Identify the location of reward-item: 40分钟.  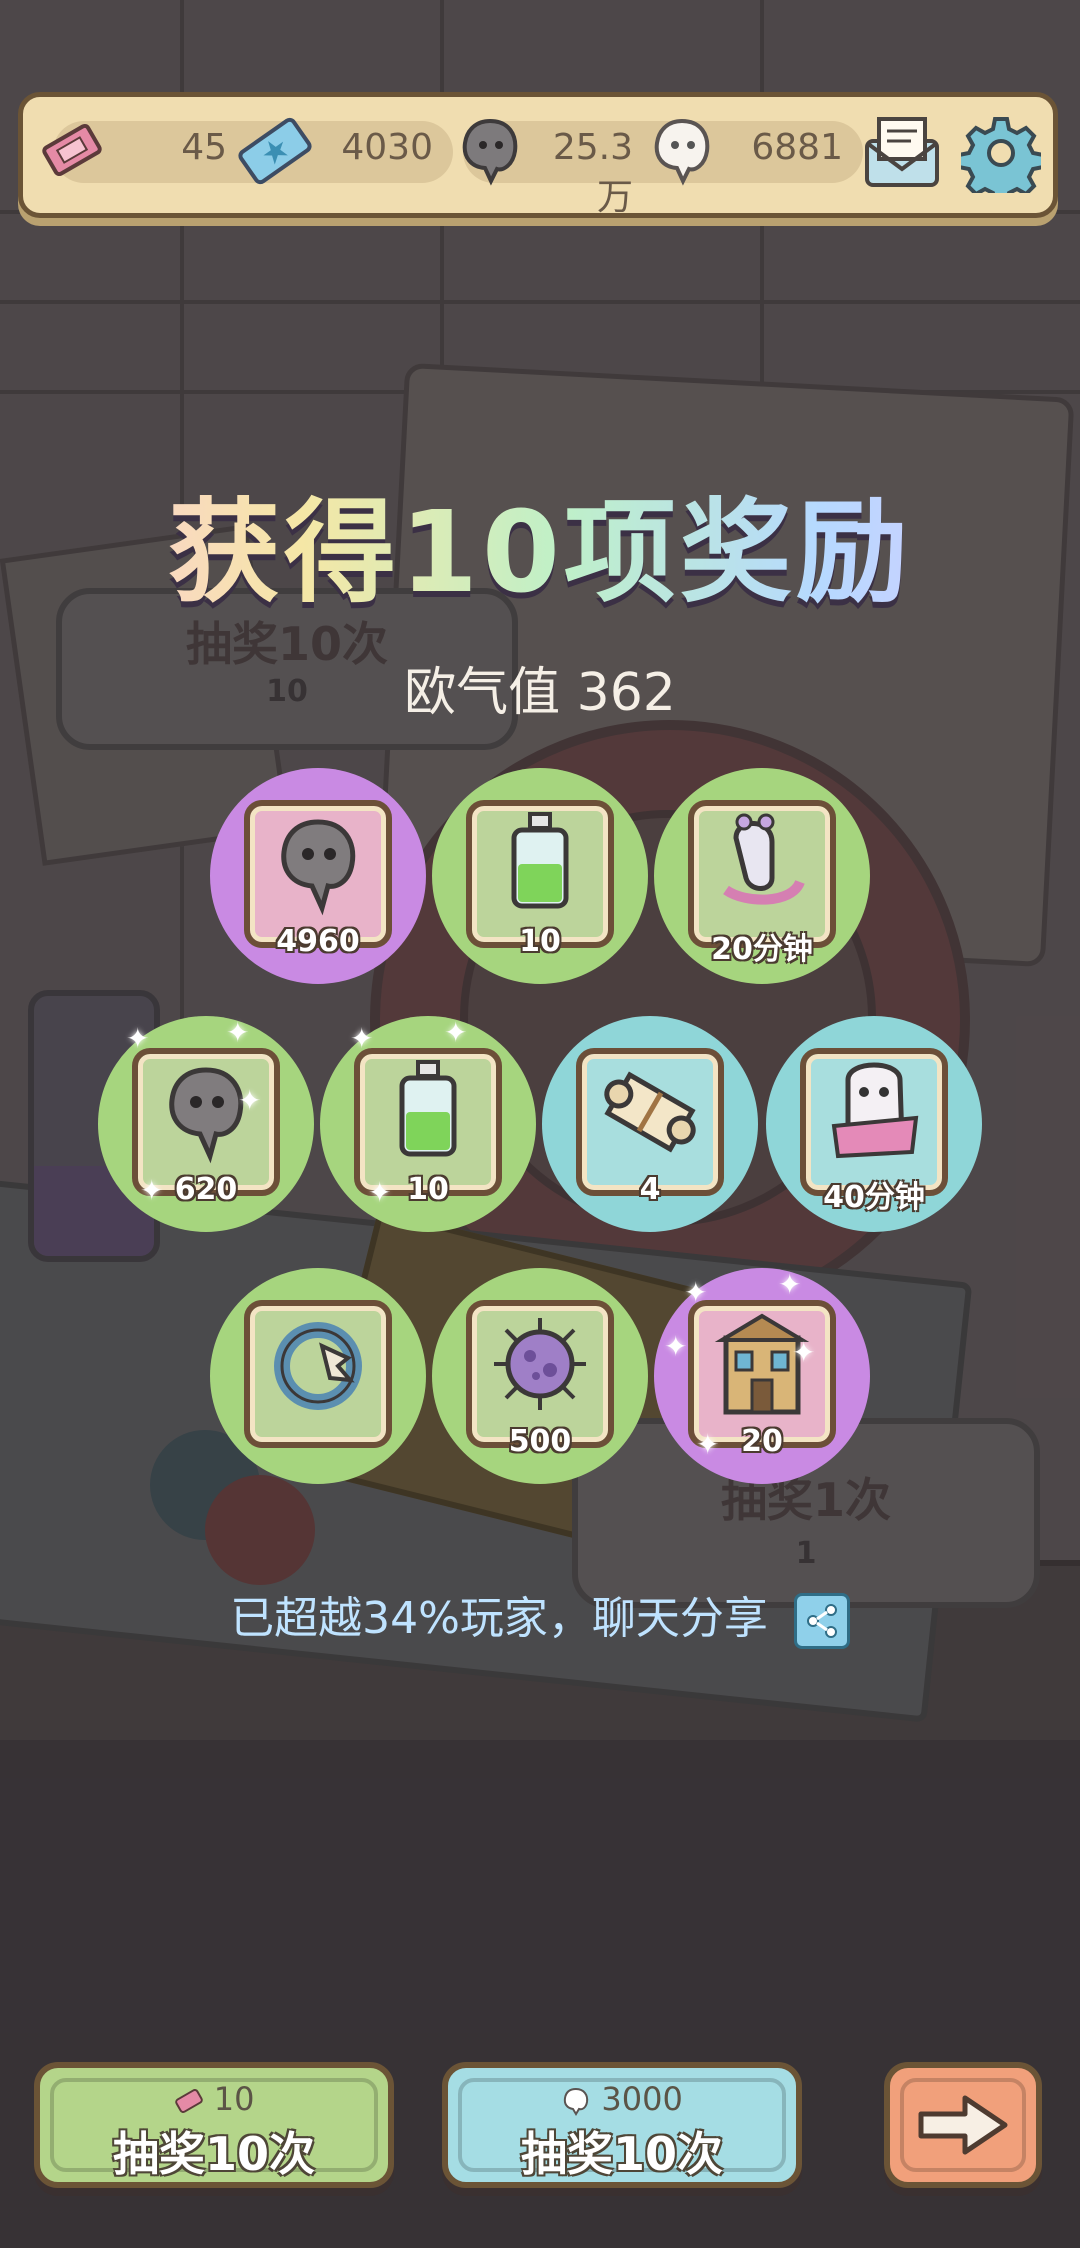
(874, 1124).